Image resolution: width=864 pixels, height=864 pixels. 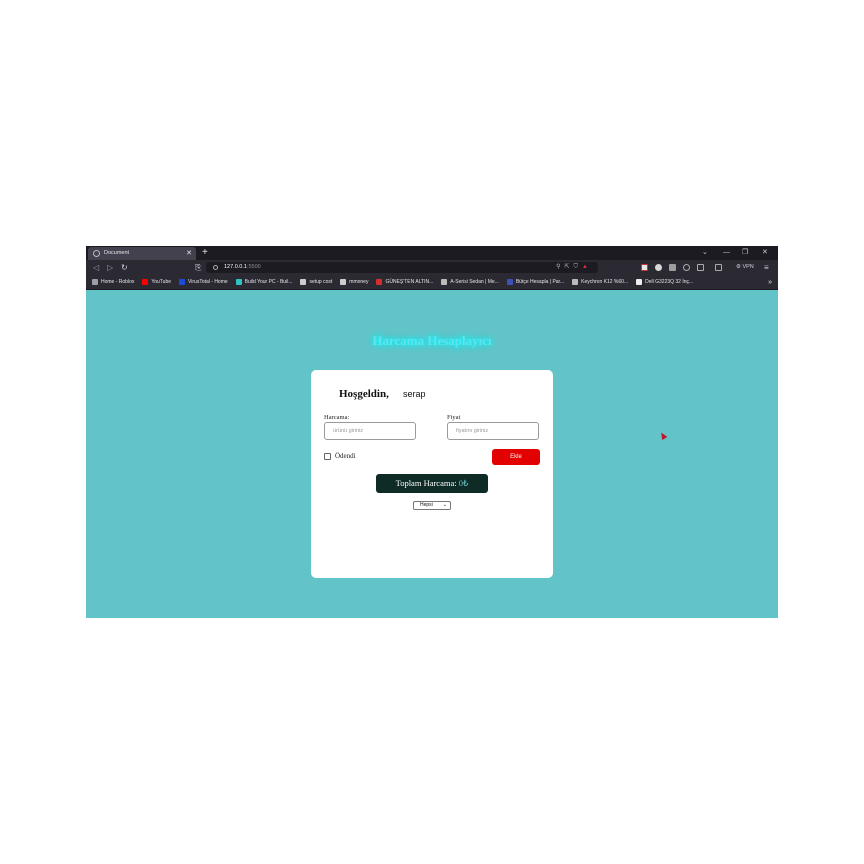 I want to click on bookmark-item: setup cost, so click(x=316, y=282).